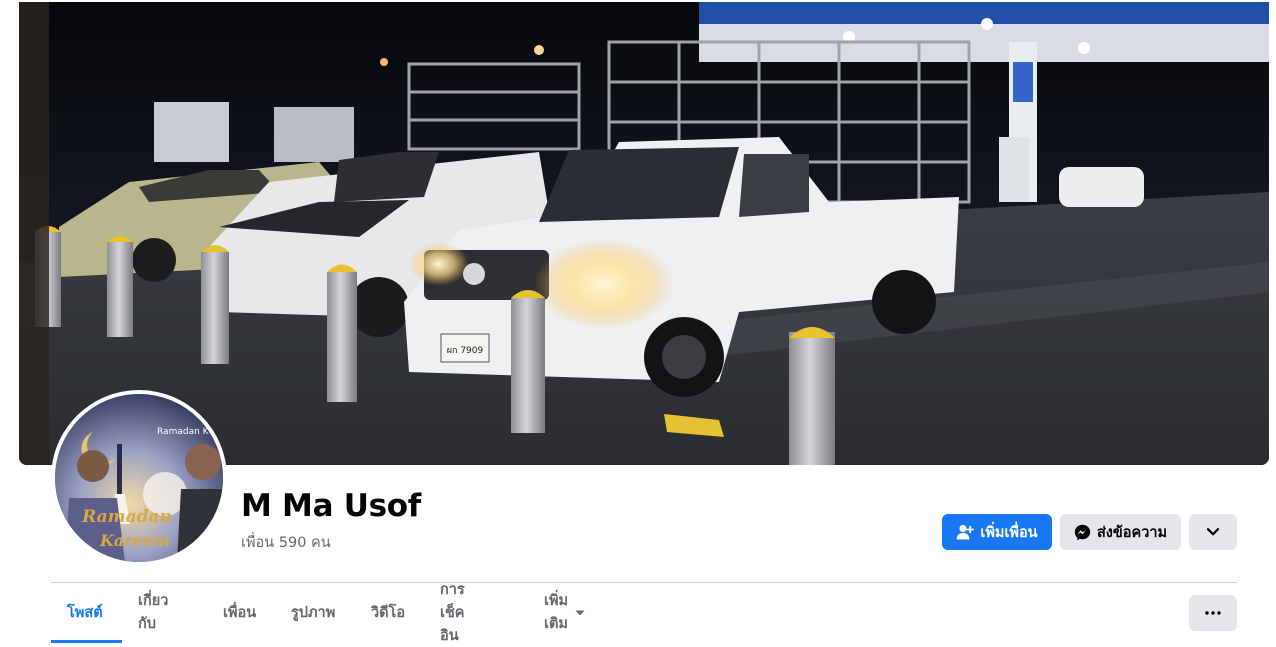 The height and width of the screenshot is (647, 1276). Describe the element at coordinates (1082, 532) in the screenshot. I see `messenger-icon` at that location.